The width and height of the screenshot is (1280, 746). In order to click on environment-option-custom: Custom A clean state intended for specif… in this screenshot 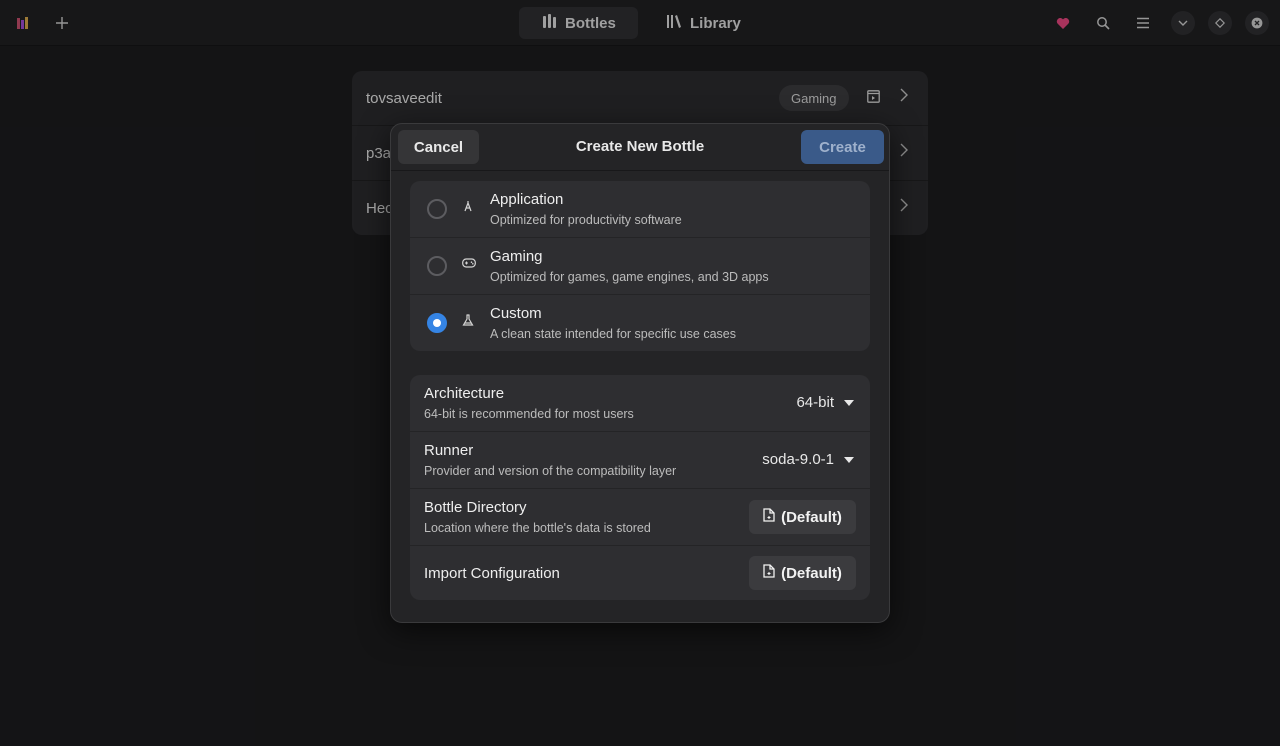, I will do `click(640, 323)`.